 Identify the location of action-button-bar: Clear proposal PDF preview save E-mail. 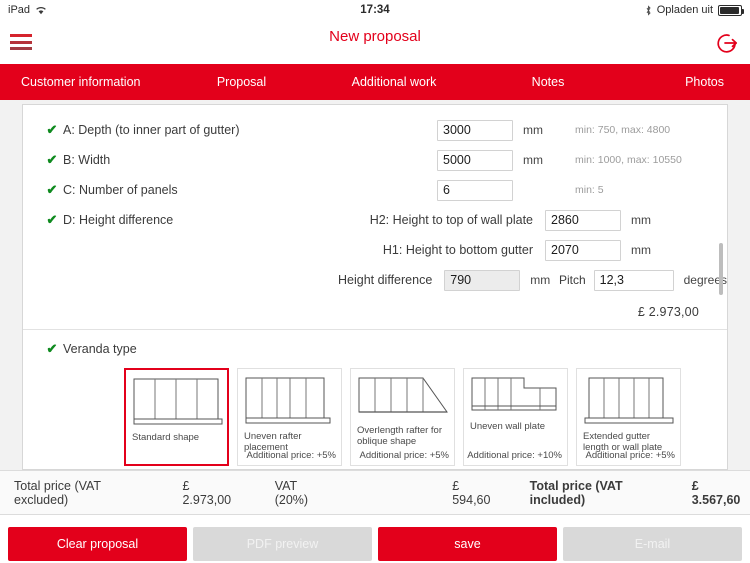
(375, 539).